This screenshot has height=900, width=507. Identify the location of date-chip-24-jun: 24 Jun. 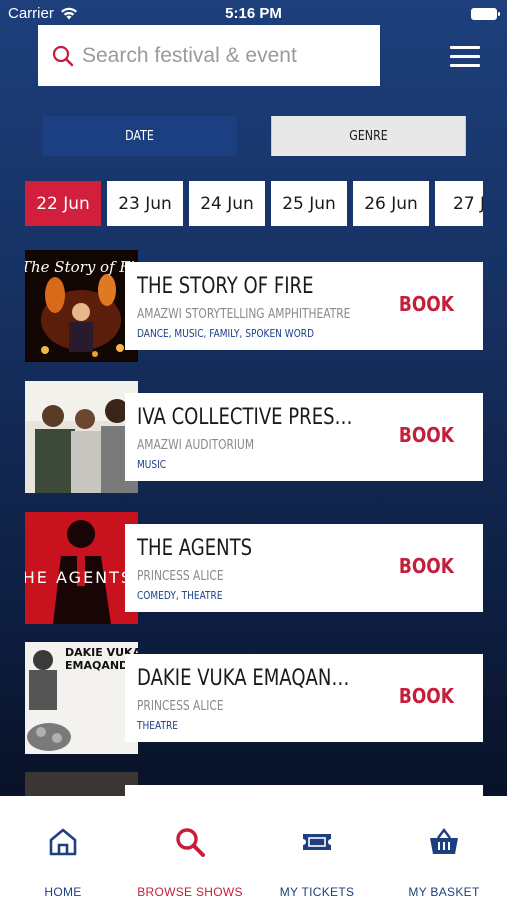
(227, 203).